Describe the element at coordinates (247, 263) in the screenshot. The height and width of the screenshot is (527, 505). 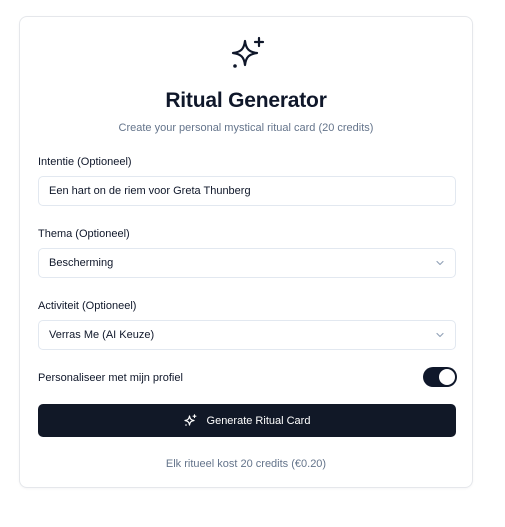
I see `theme-select: Bescherming` at that location.